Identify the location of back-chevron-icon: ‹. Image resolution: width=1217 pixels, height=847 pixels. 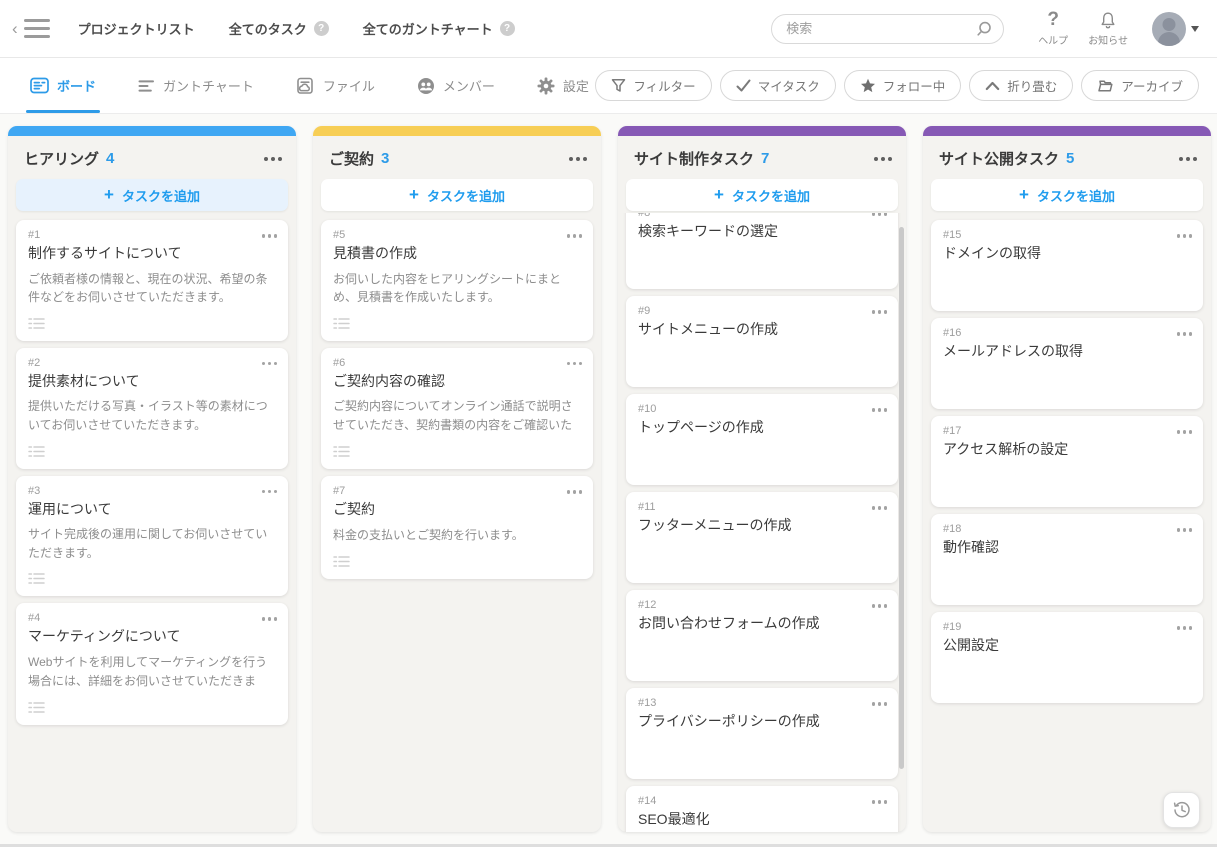
(15, 28).